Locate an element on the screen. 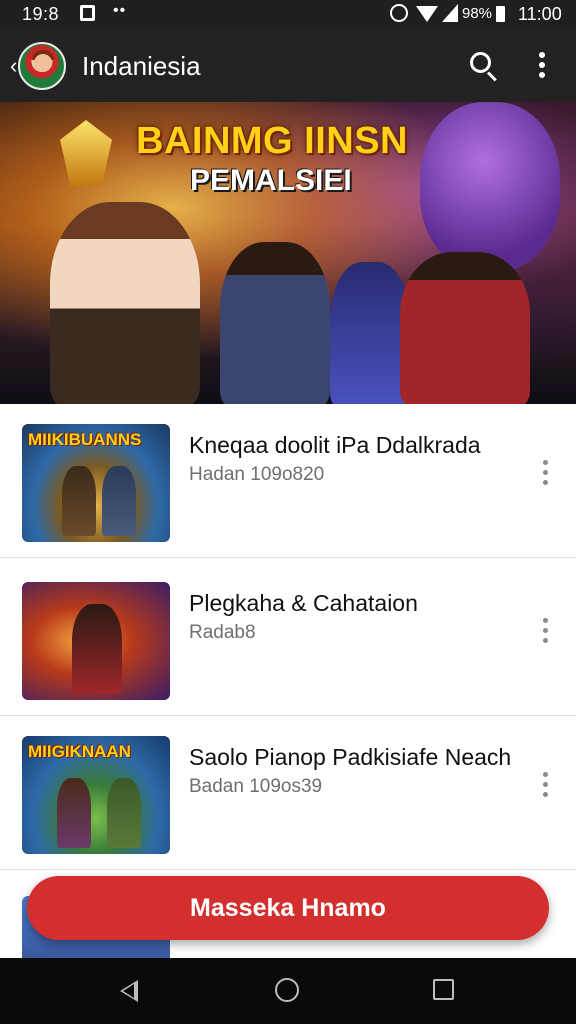 Image resolution: width=576 pixels, height=1024 pixels. hero-character-monster is located at coordinates (490, 187).